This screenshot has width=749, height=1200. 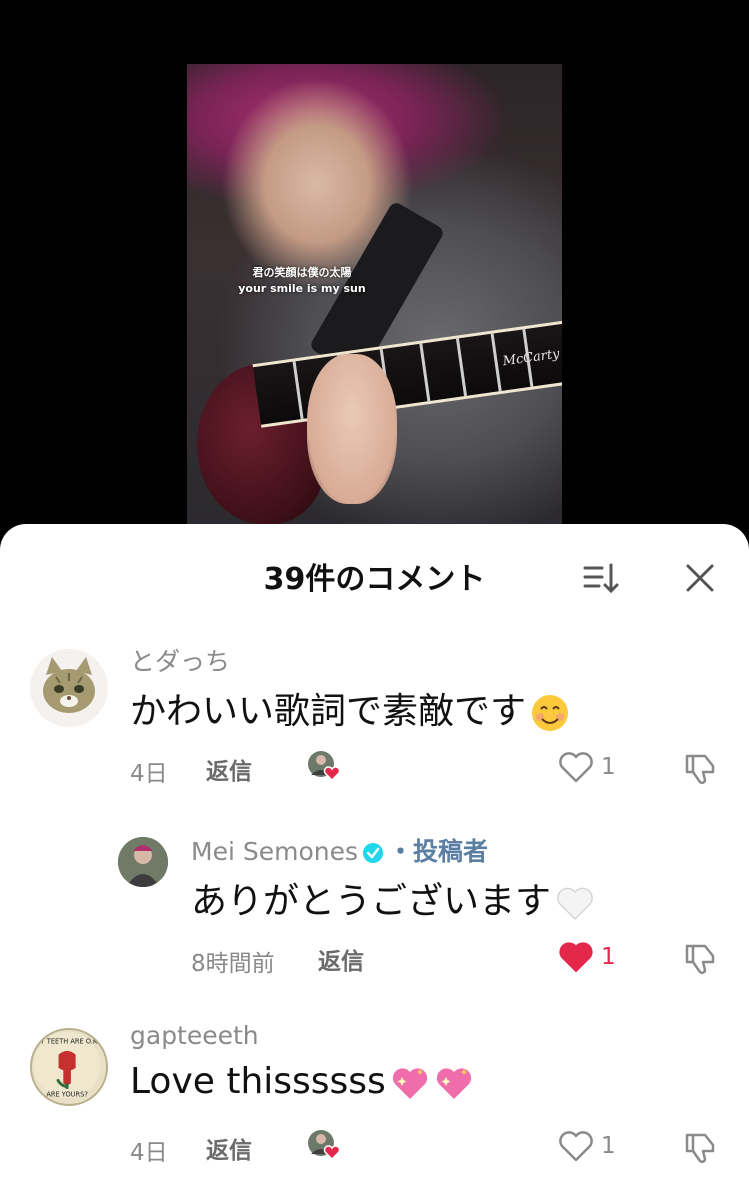 What do you see at coordinates (67, 1094) in the screenshot?
I see `svg-text: ARE YOURS?` at bounding box center [67, 1094].